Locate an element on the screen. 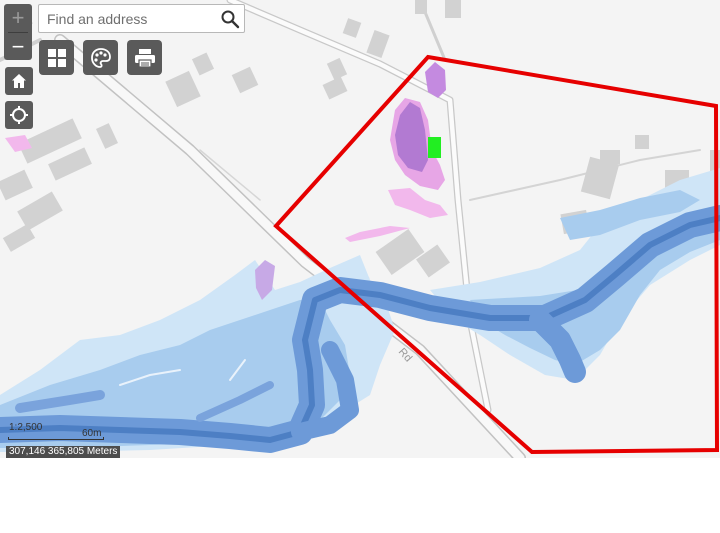 This screenshot has height=533, width=720. basemap-gallery-button is located at coordinates (56, 57).